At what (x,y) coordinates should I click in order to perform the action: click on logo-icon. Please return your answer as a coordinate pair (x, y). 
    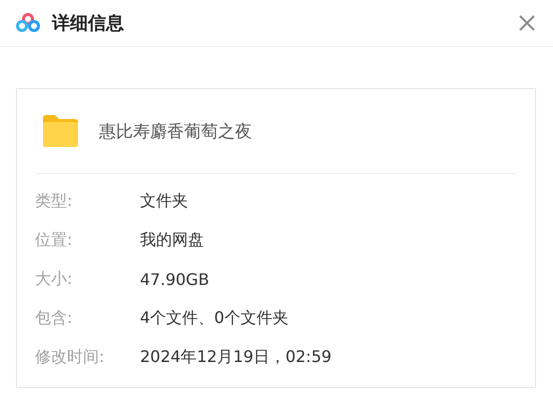
    Looking at the image, I should click on (28, 23).